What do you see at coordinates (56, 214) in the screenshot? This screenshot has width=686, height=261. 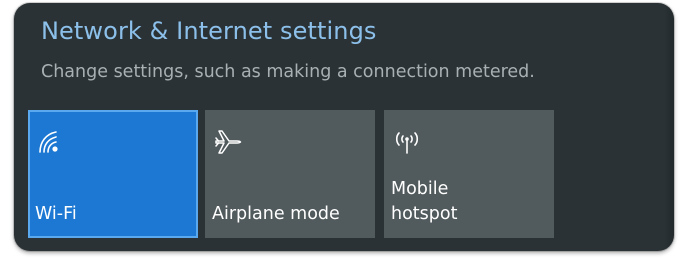 I see `wifi-tile-label: Wi-Fi` at bounding box center [56, 214].